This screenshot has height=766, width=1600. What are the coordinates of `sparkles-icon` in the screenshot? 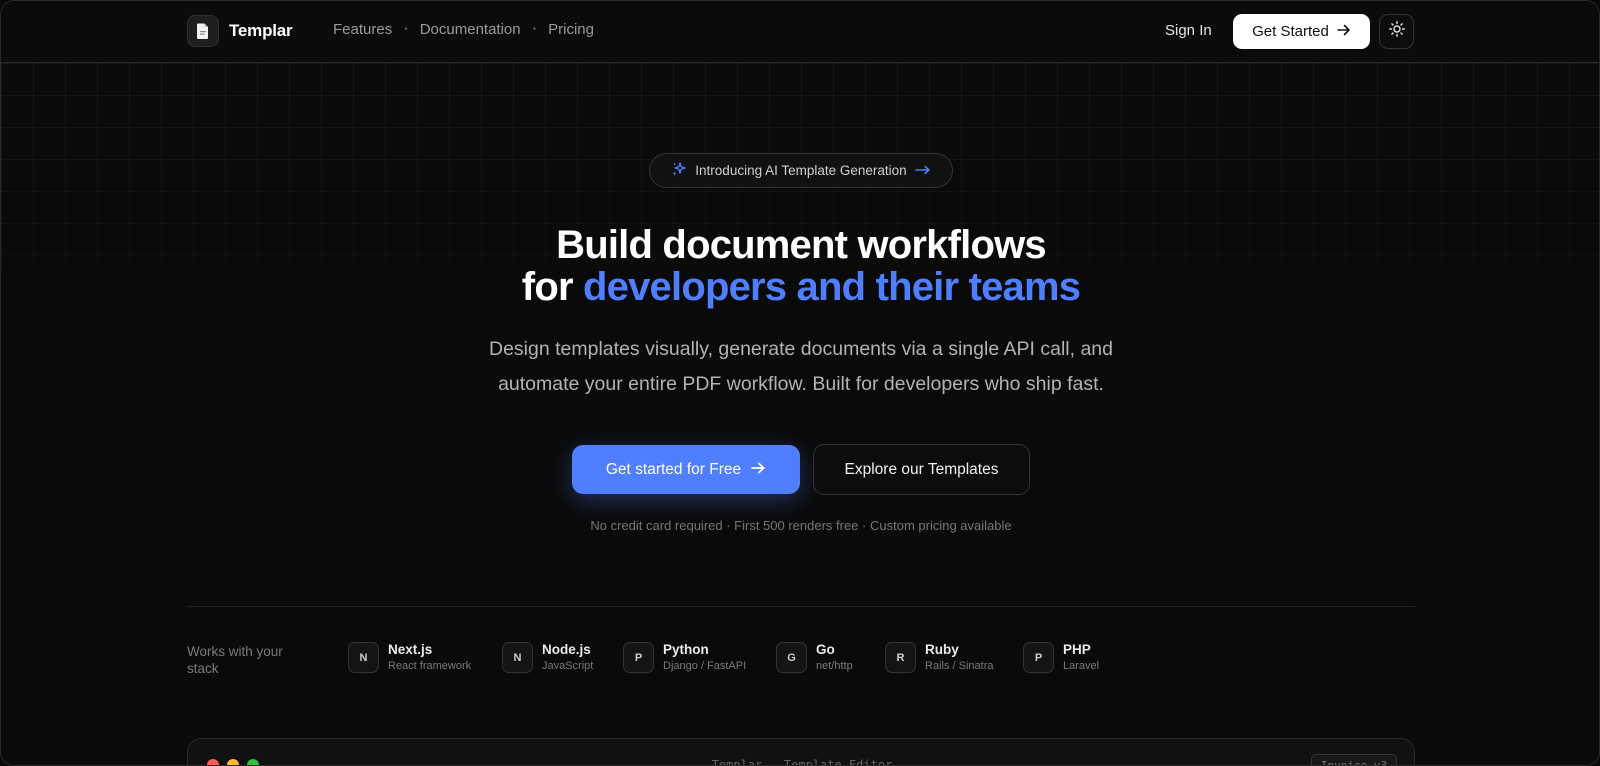 It's located at (679, 170).